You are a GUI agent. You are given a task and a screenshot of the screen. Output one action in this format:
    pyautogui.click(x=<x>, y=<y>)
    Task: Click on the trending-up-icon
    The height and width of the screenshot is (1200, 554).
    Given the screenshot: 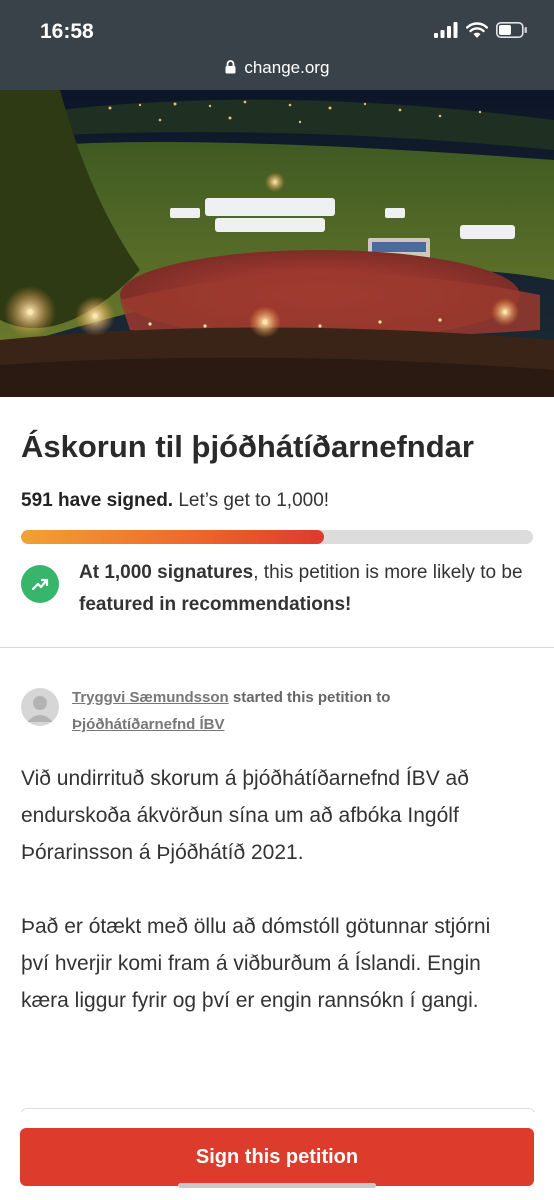 What is the action you would take?
    pyautogui.click(x=40, y=584)
    